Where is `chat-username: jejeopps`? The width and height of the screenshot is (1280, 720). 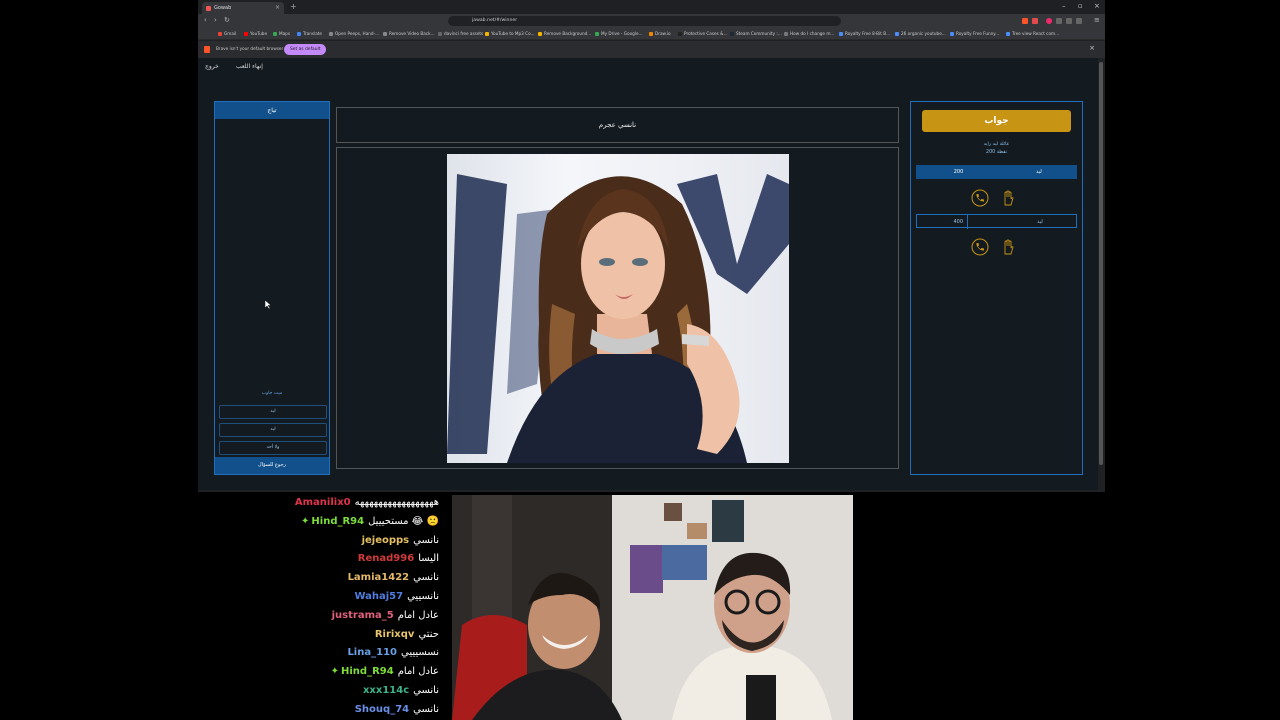 chat-username: jejeopps is located at coordinates (386, 540).